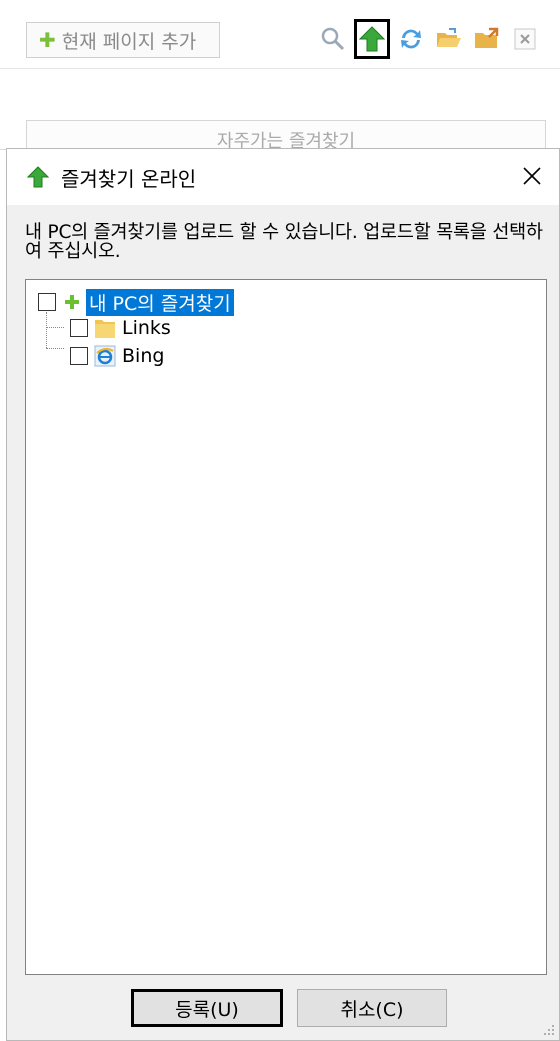  I want to click on resize-grip-icon, so click(549, 1030).